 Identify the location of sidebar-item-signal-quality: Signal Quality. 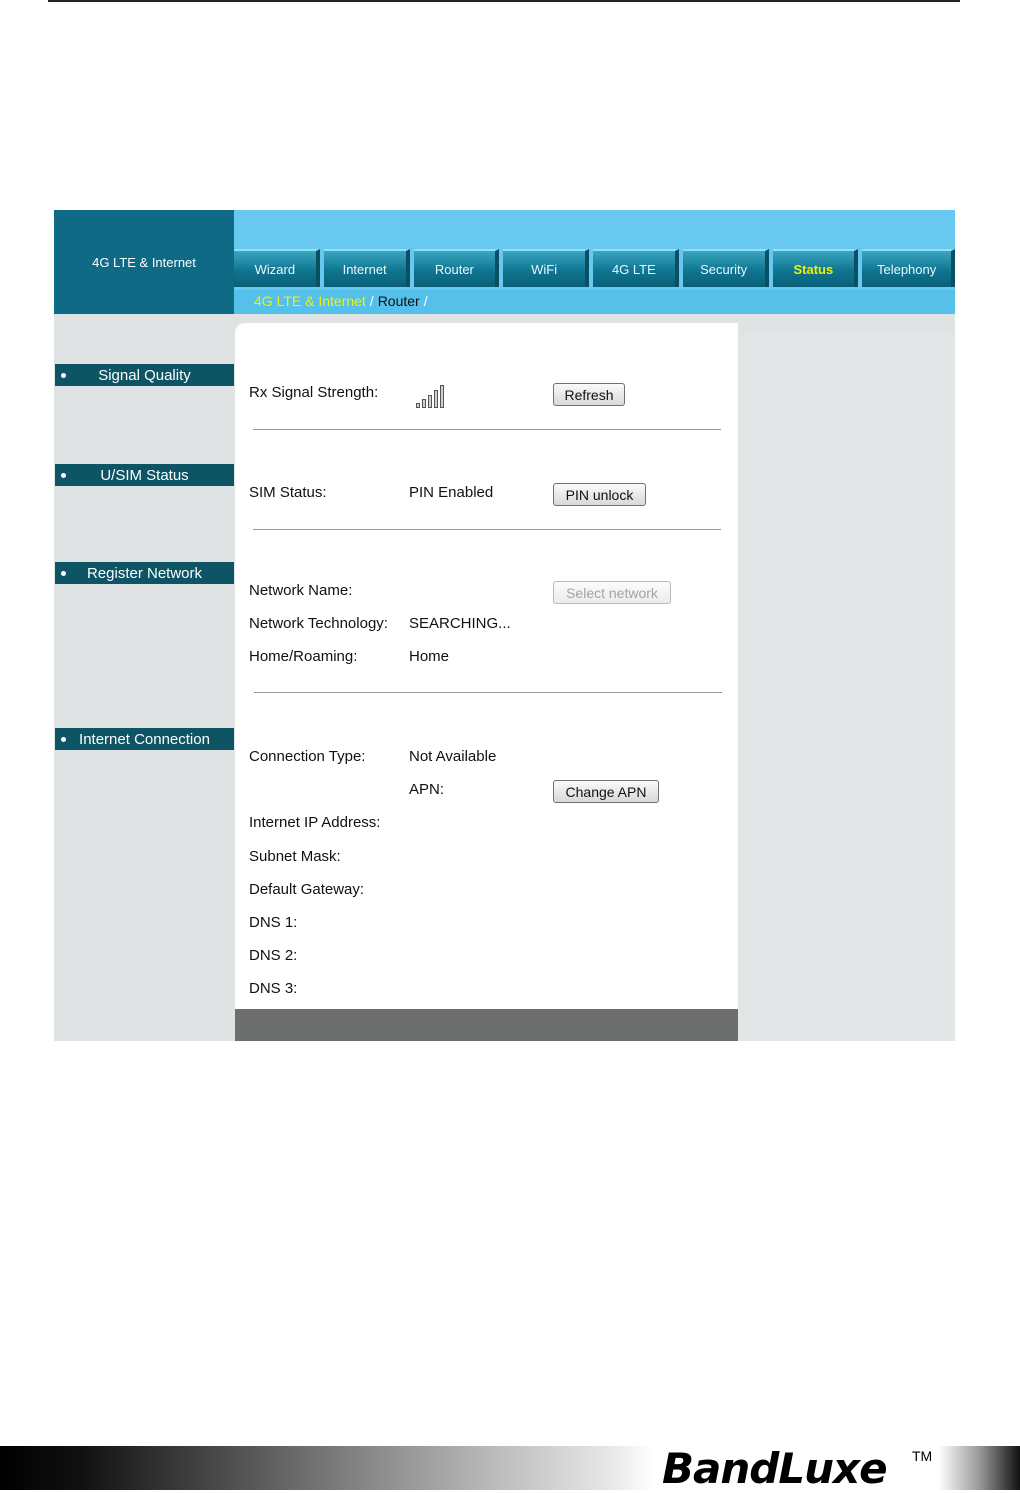
(144, 375).